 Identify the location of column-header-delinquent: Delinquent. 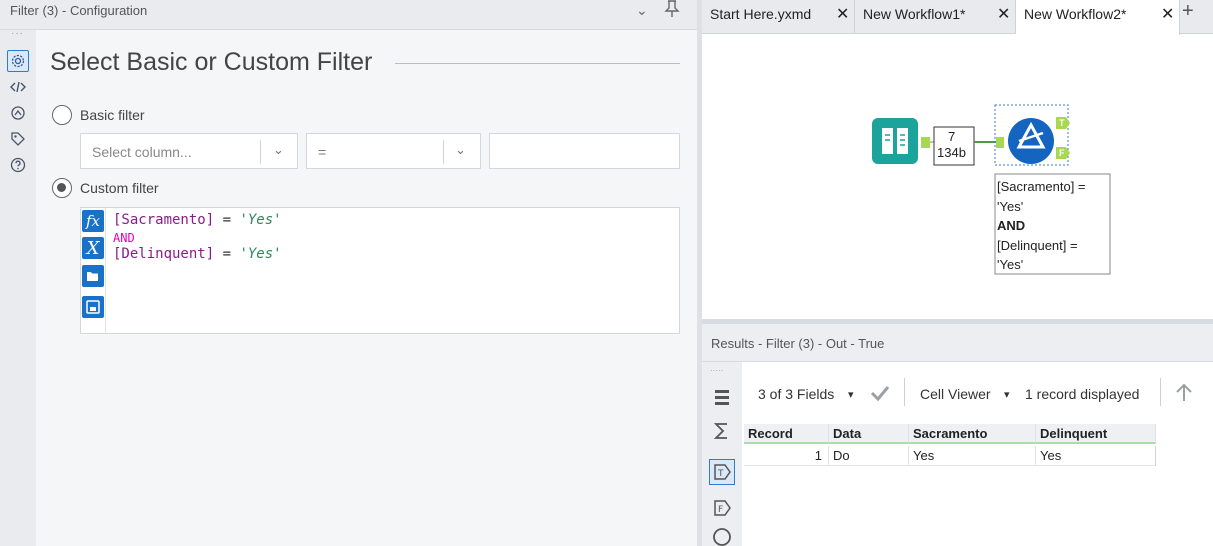
(1096, 434).